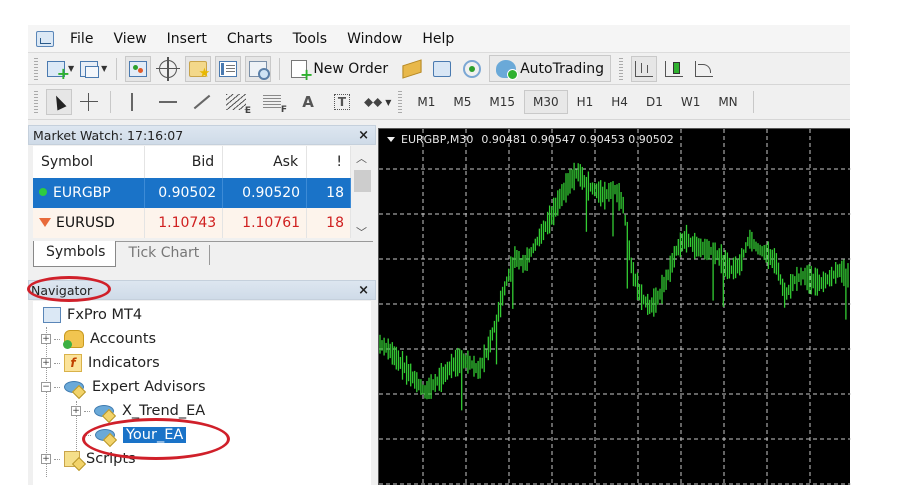 The image size is (900, 500). Describe the element at coordinates (310, 39) in the screenshot. I see `menu-tools: Tools` at that location.